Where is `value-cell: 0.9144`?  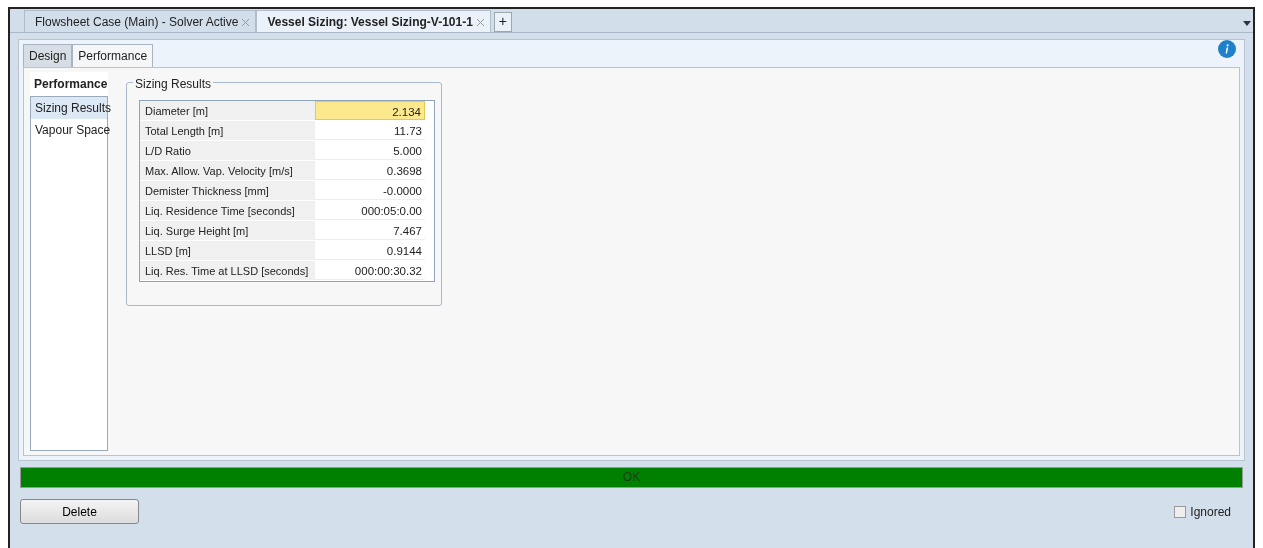 value-cell: 0.9144 is located at coordinates (370, 250).